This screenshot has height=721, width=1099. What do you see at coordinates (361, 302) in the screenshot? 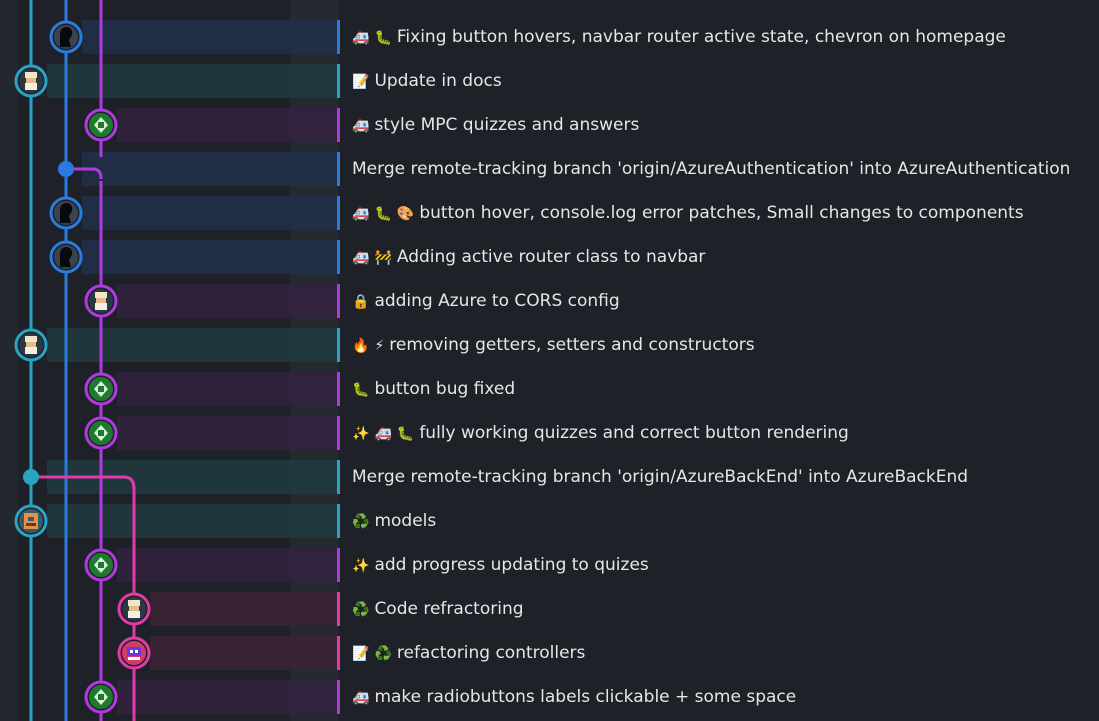
I see `gitmoji-icon: 🔒` at bounding box center [361, 302].